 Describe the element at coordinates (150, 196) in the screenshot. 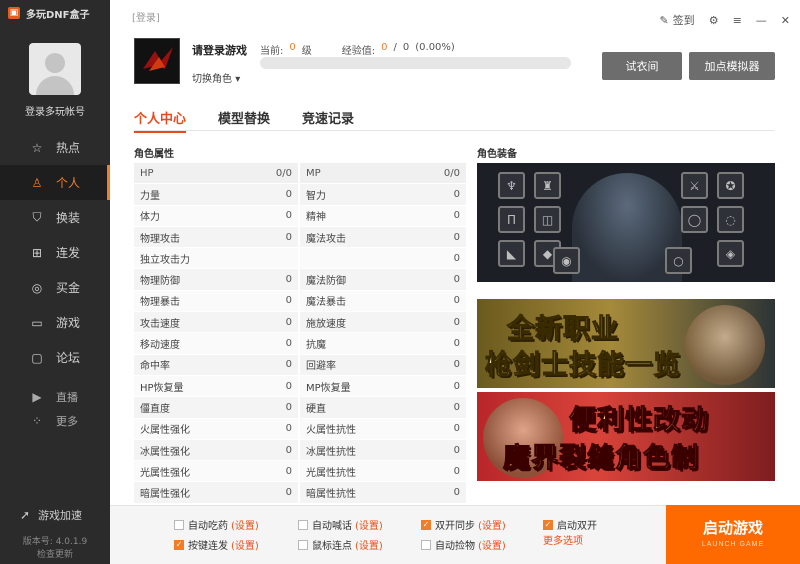

I see `attribute-name: 力量` at that location.